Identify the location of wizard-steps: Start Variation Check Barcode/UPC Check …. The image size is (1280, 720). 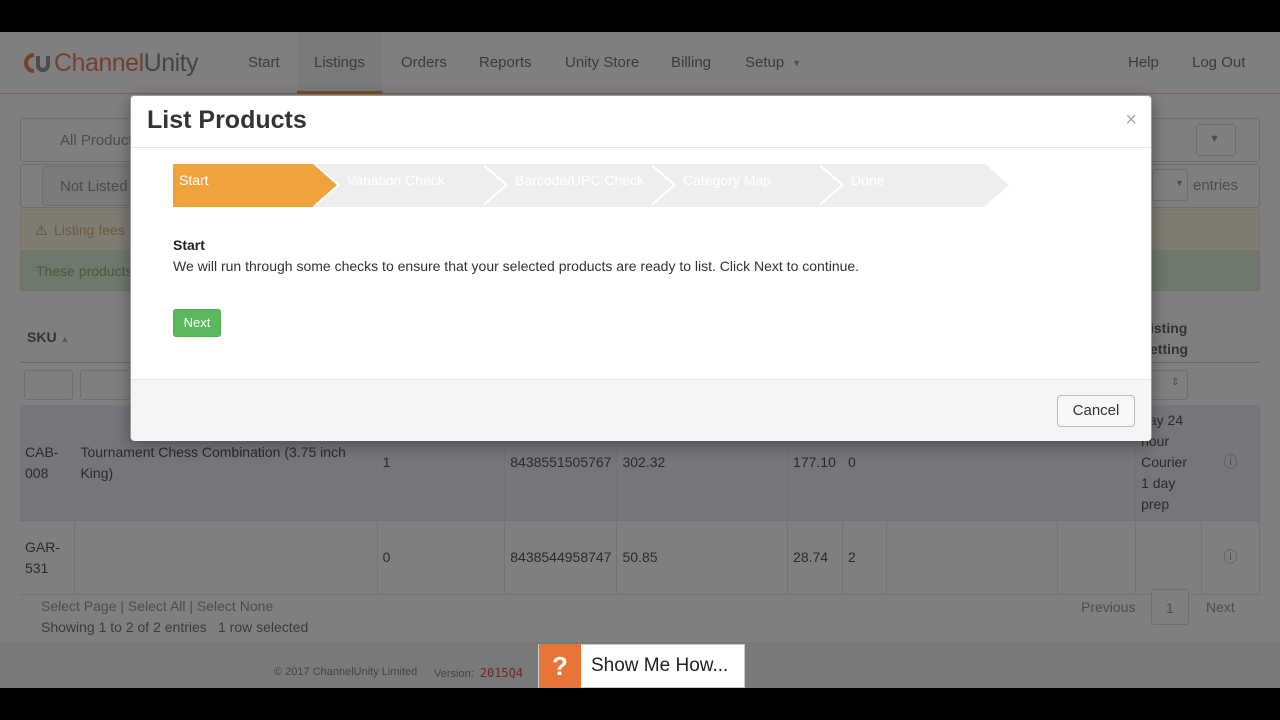
(603, 185).